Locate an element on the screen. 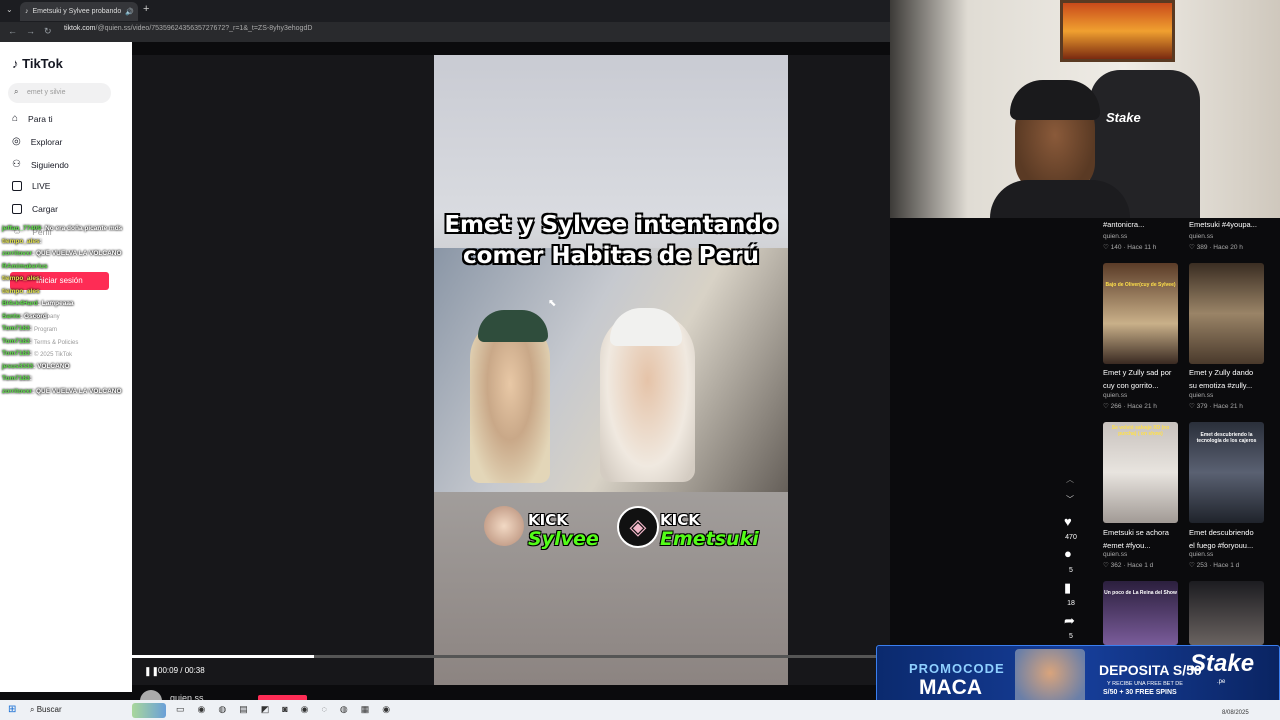 The height and width of the screenshot is (720, 1280). bookmark-icon: ▮ is located at coordinates (1067, 588).